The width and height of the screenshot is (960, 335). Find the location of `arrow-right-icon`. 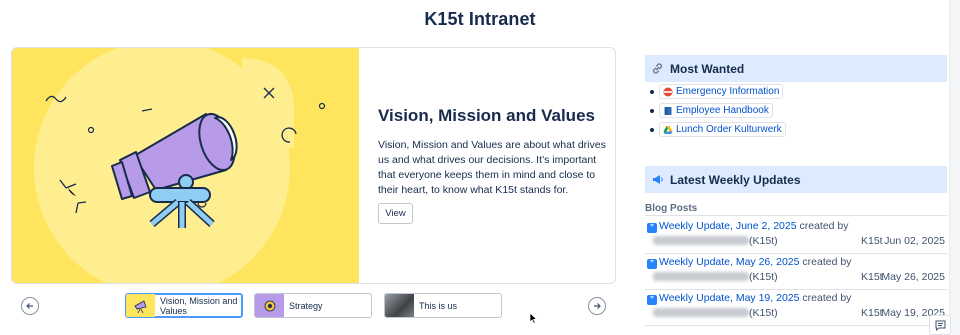

arrow-right-icon is located at coordinates (597, 306).